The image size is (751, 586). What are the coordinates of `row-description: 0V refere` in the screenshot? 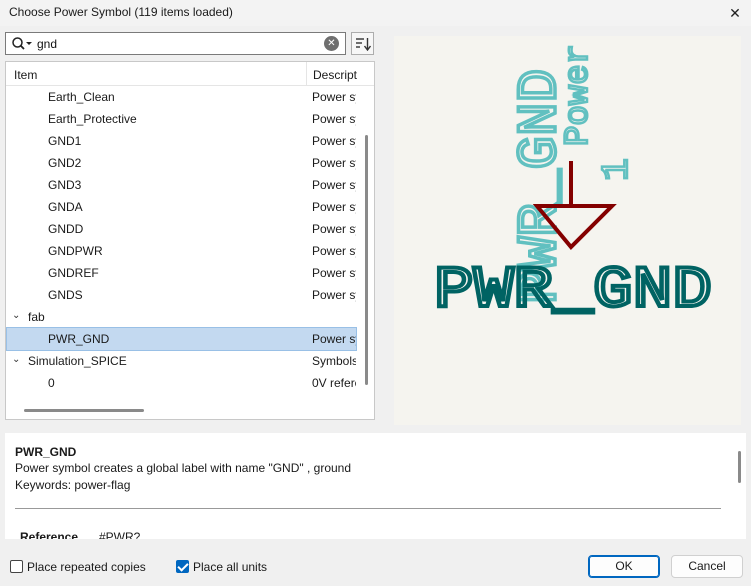 It's located at (334, 383).